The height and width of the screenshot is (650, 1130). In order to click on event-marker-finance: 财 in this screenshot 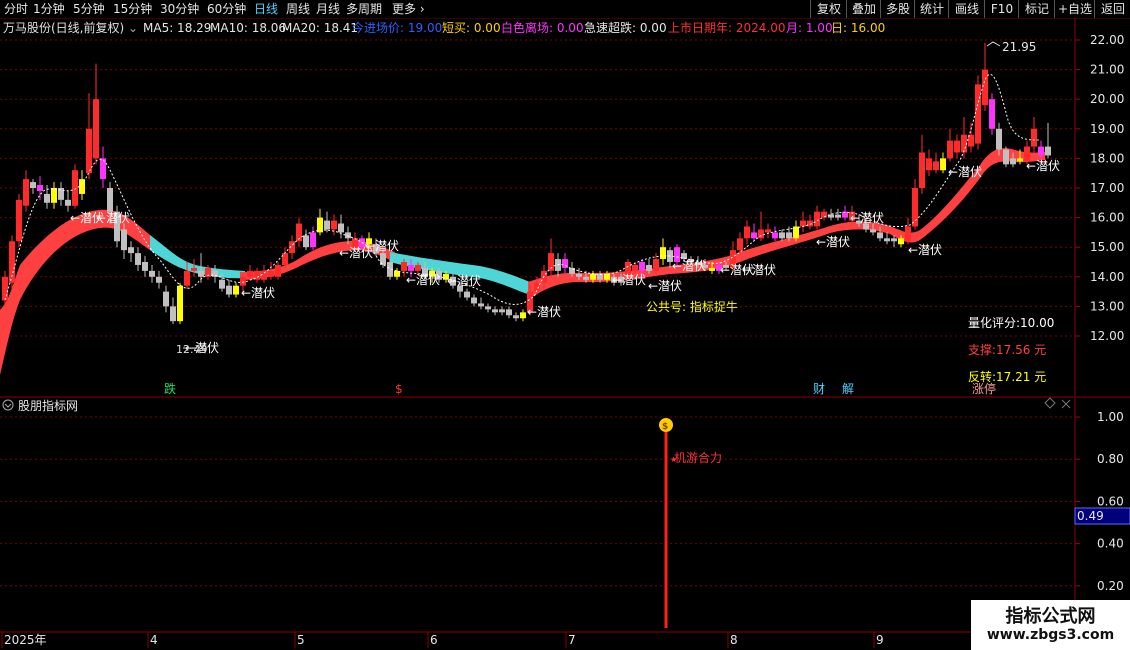, I will do `click(819, 389)`.